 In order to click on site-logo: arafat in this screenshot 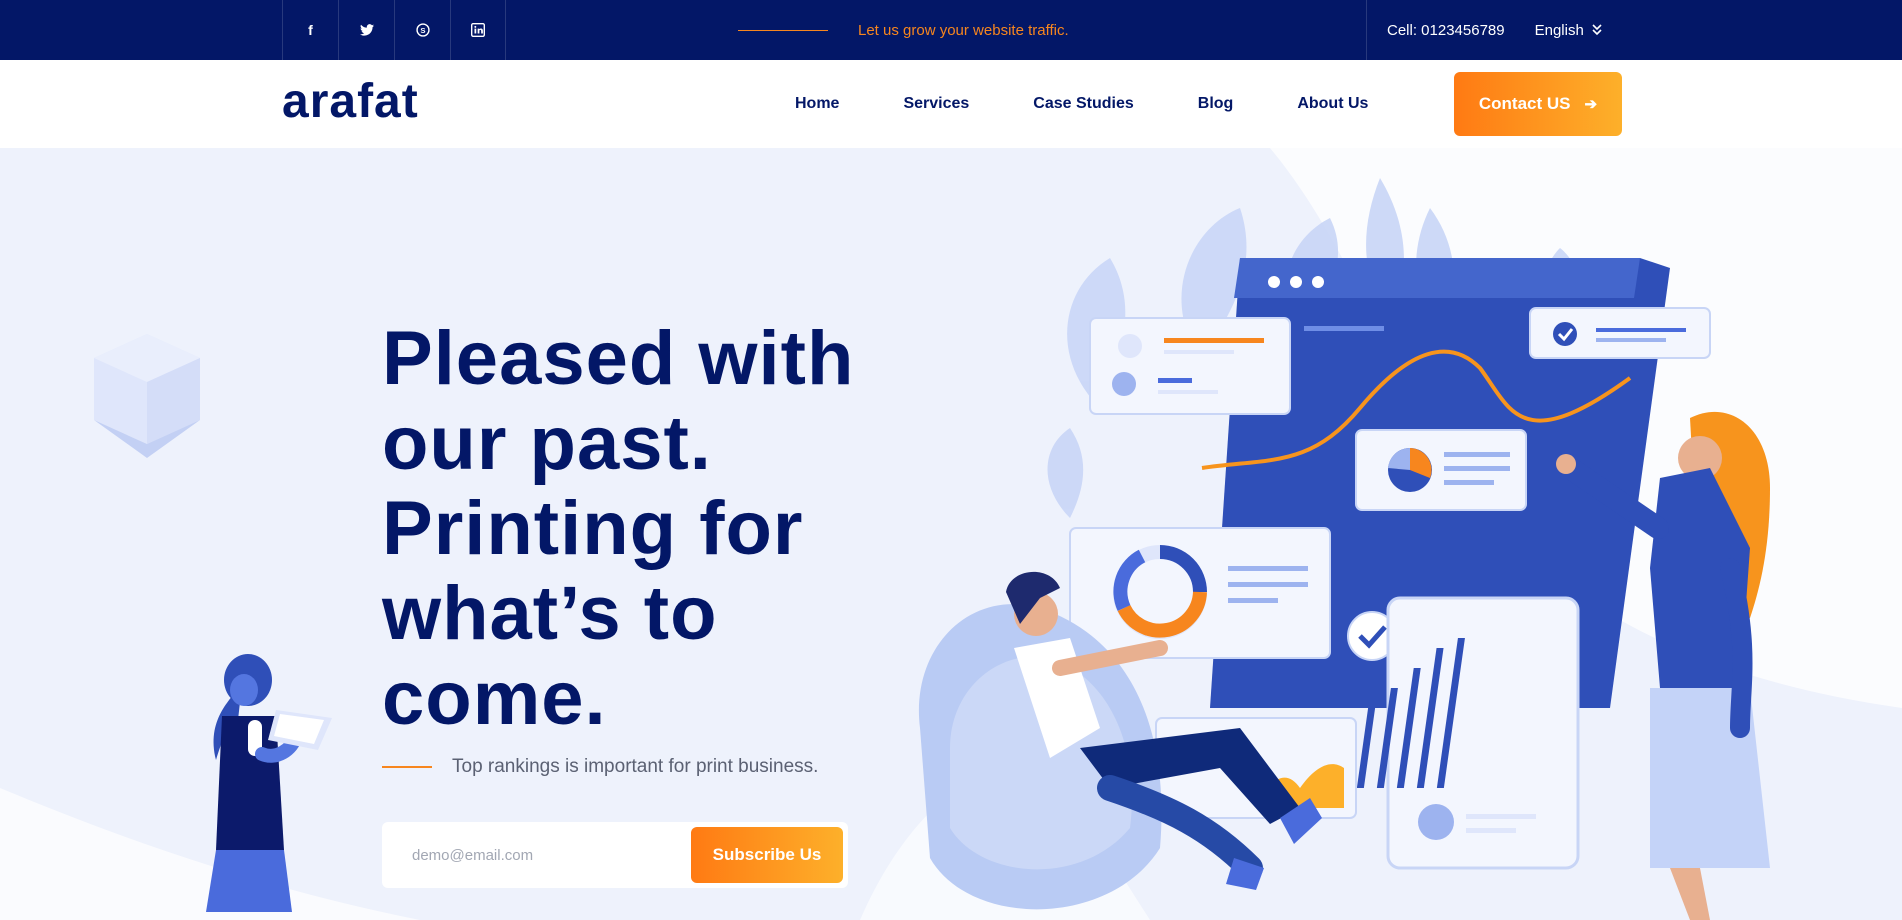, I will do `click(350, 101)`.